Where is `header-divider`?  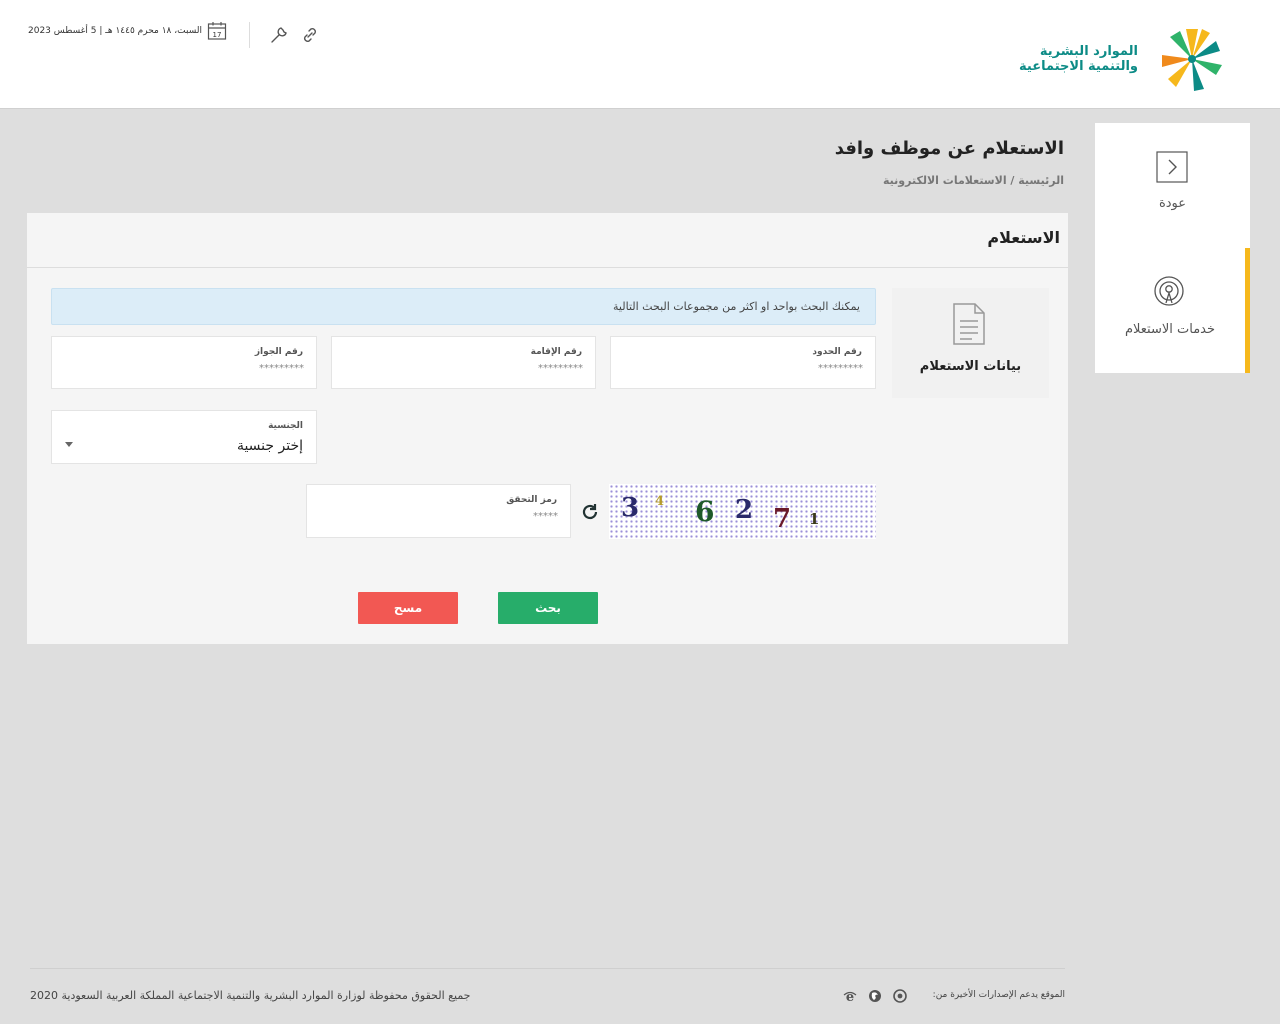 header-divider is located at coordinates (249, 35).